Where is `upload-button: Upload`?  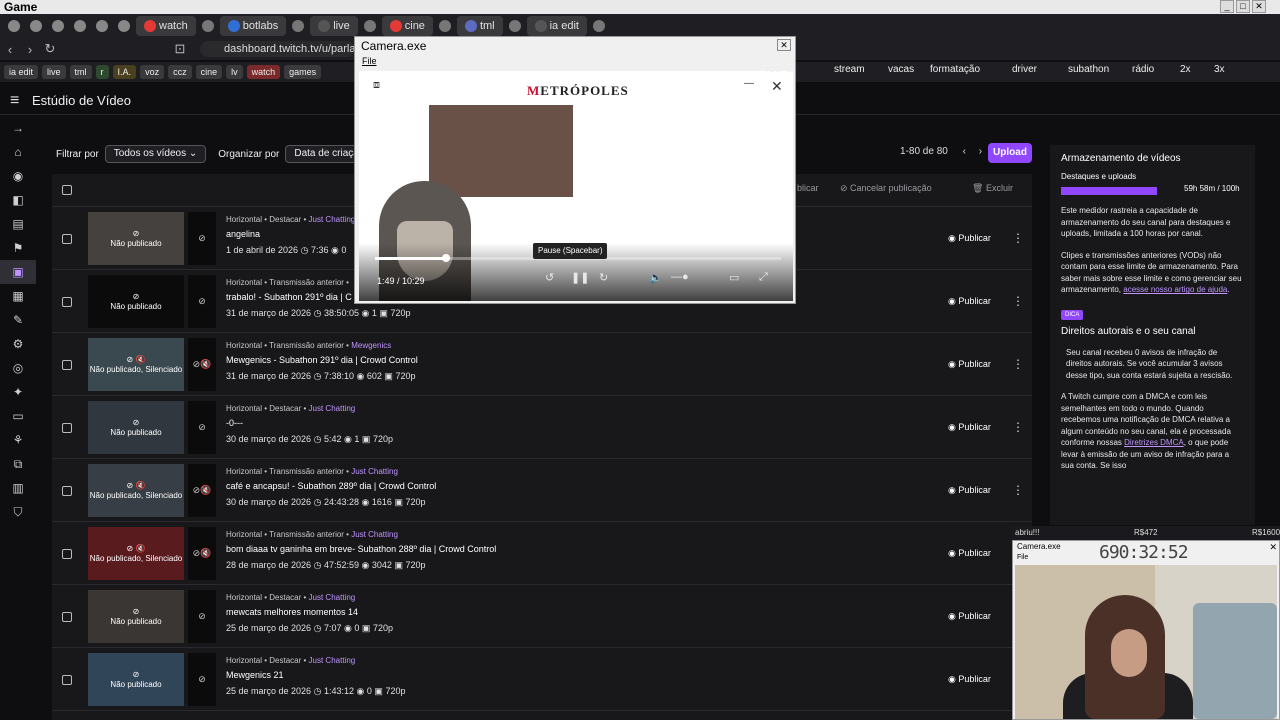
upload-button: Upload is located at coordinates (1010, 153).